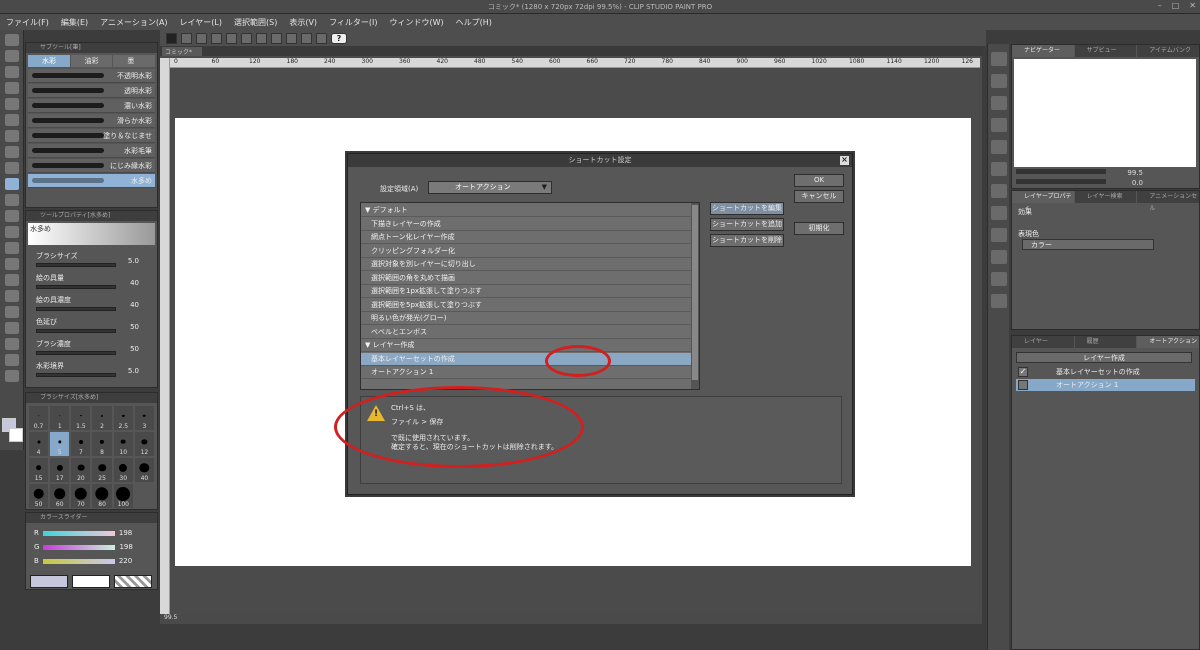 Image resolution: width=1200 pixels, height=650 pixels. I want to click on minimize-icon: –, so click(1160, 5).